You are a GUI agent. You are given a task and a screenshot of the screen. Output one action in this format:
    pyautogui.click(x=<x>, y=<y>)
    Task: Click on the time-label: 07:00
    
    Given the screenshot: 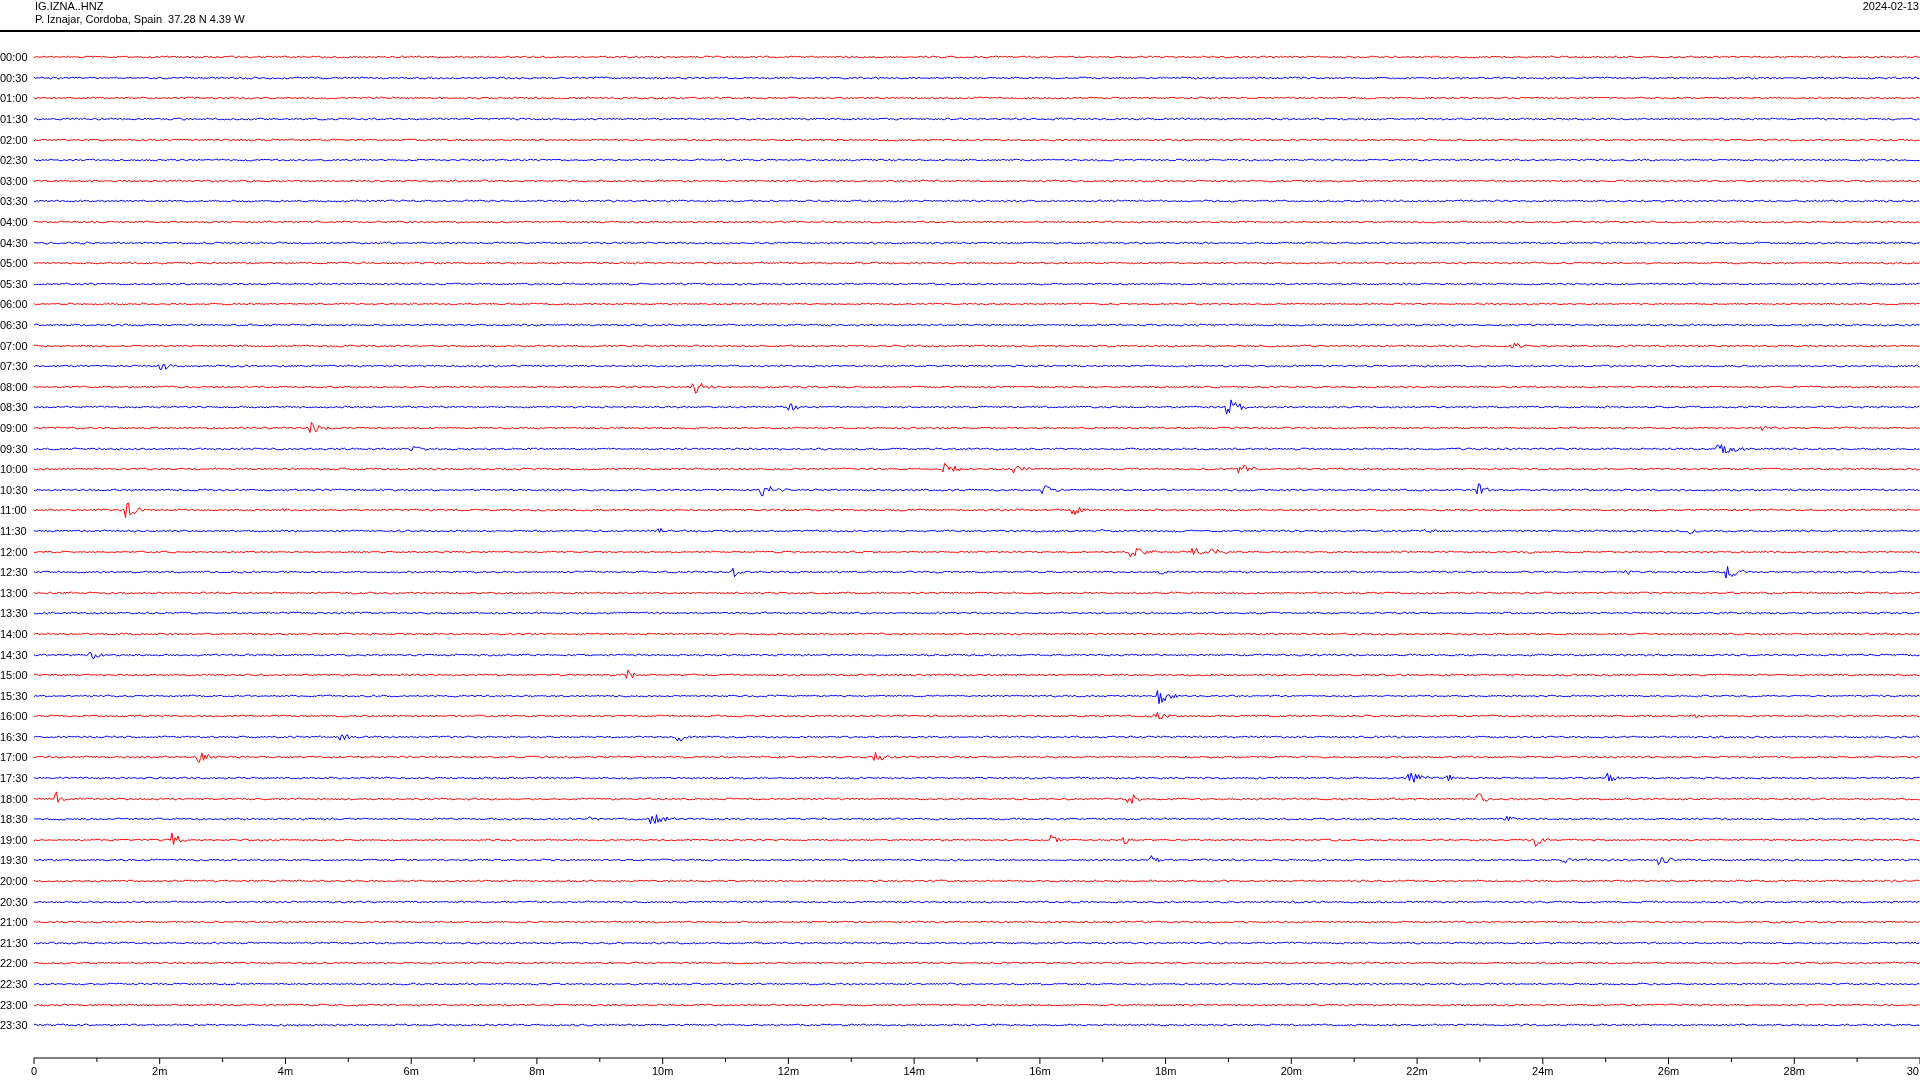 What is the action you would take?
    pyautogui.click(x=14, y=345)
    